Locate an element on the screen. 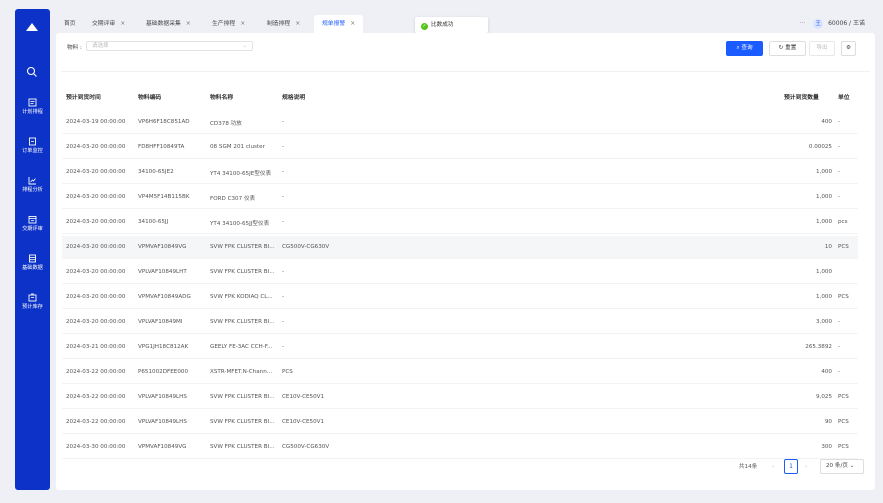  cell-quantity: 3,000 is located at coordinates (823, 322).